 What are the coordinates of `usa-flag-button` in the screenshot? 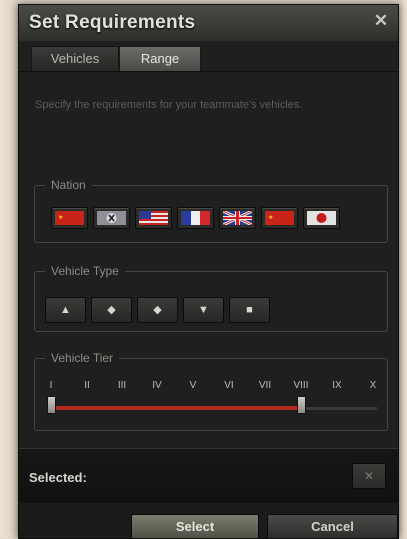 It's located at (153, 218).